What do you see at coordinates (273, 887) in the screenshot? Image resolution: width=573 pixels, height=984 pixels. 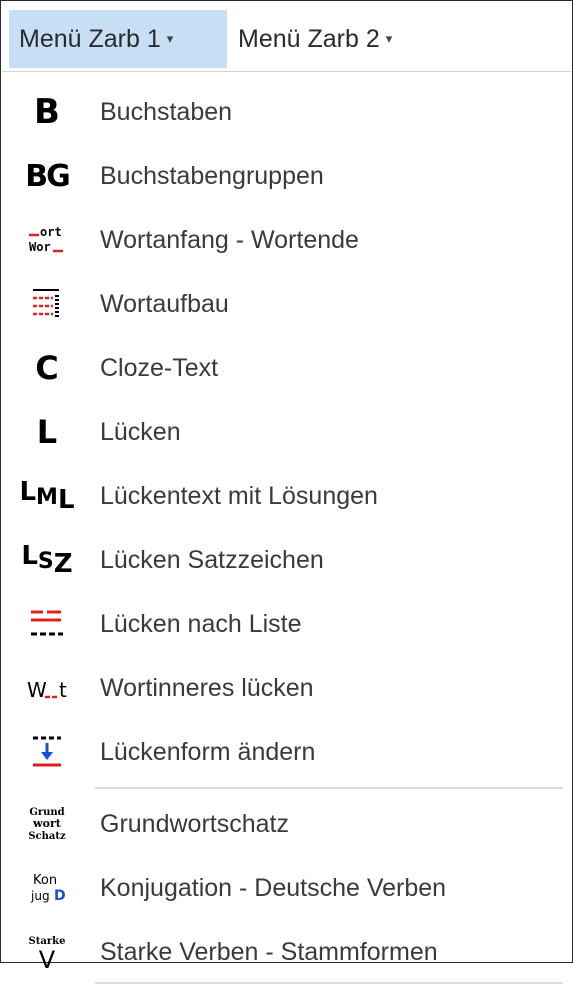 I see `menu-item-label: Konjugation - Deutsche Verben` at bounding box center [273, 887].